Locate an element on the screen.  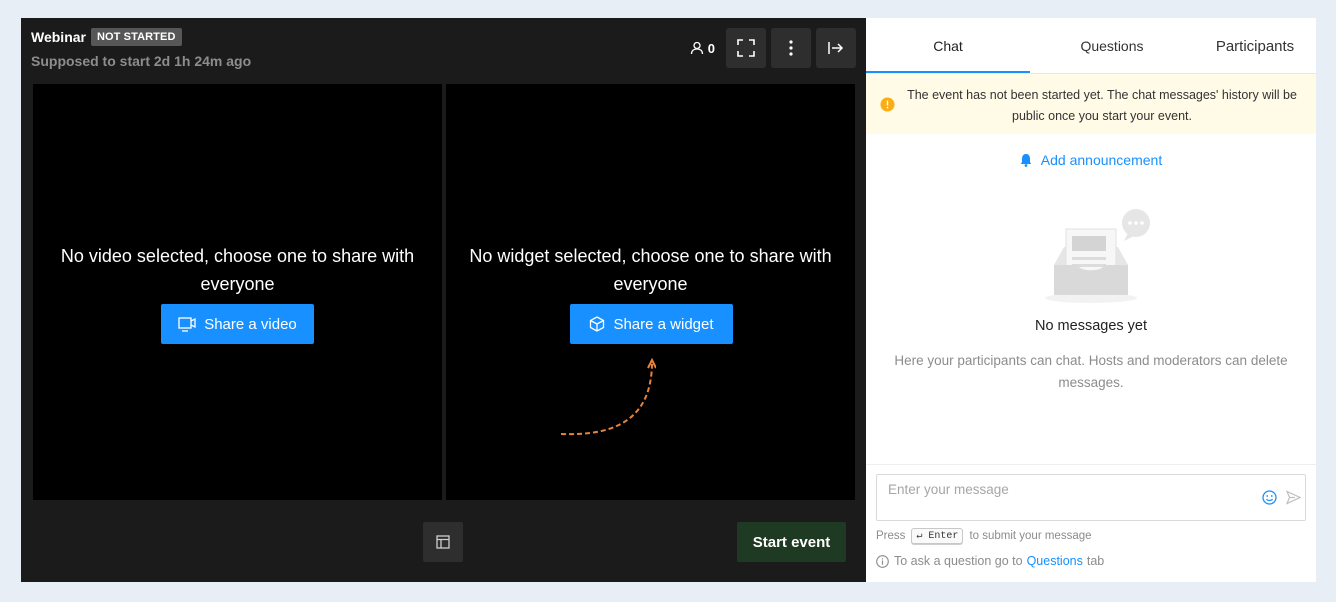
fullscreen-icon is located at coordinates (746, 48).